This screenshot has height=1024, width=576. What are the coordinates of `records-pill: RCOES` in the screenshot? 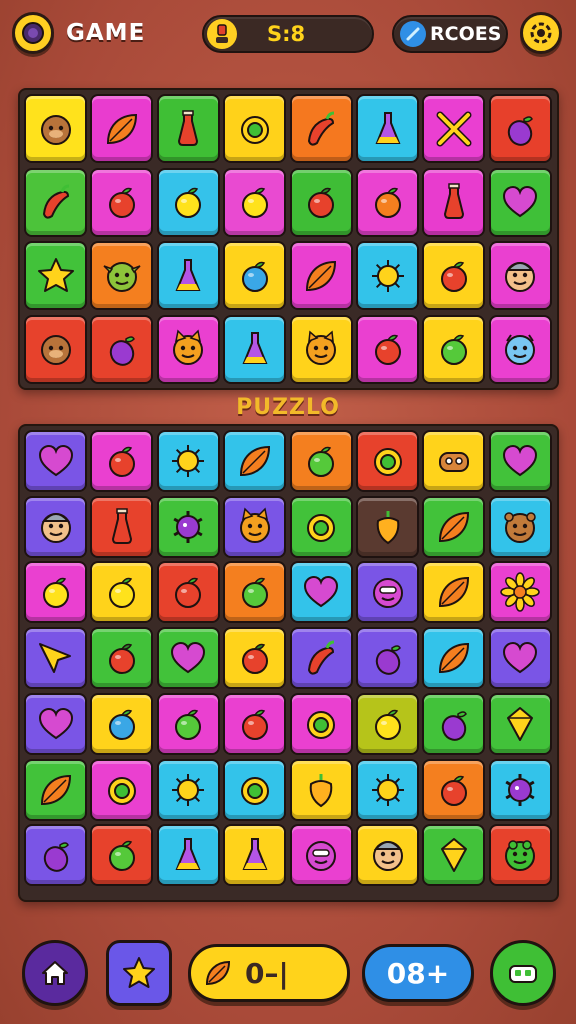 It's located at (450, 34).